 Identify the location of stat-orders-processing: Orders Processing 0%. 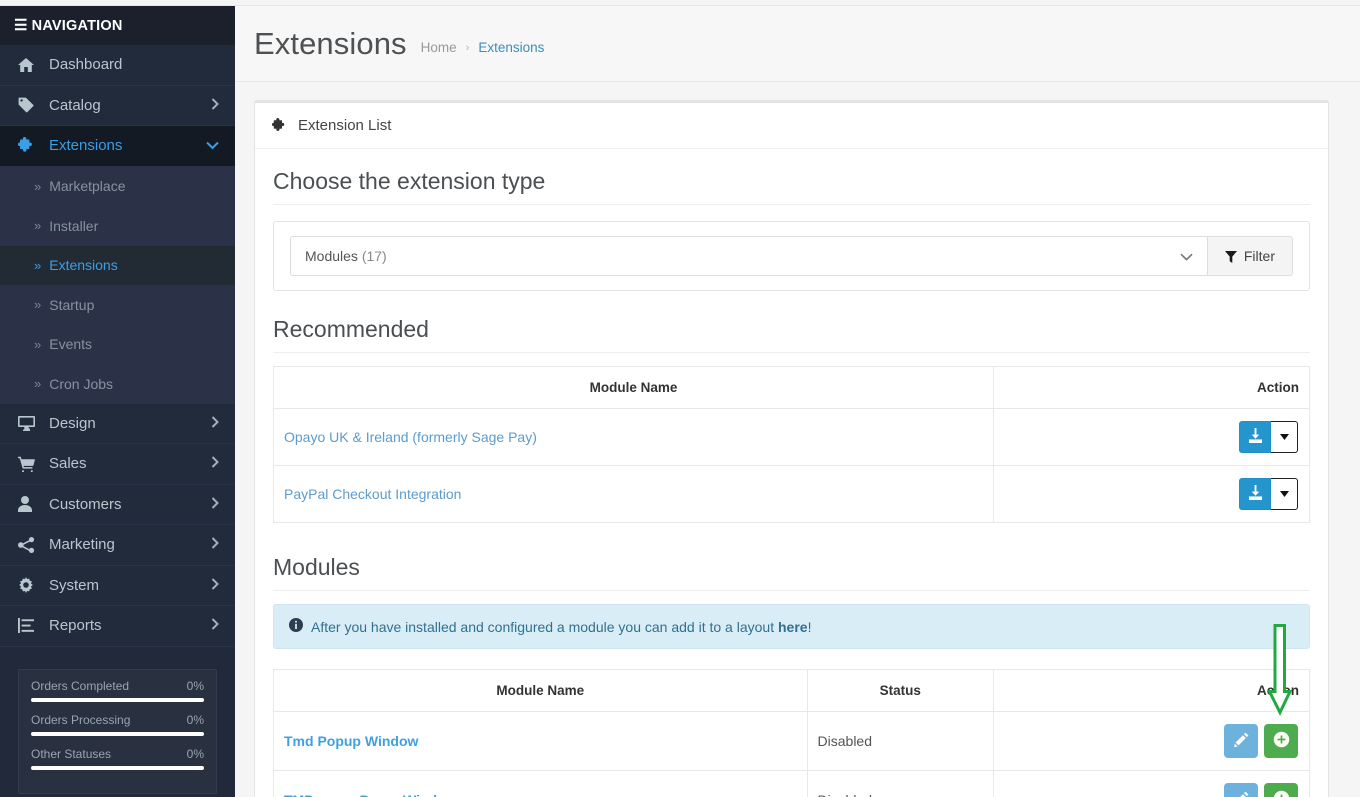
(117, 724).